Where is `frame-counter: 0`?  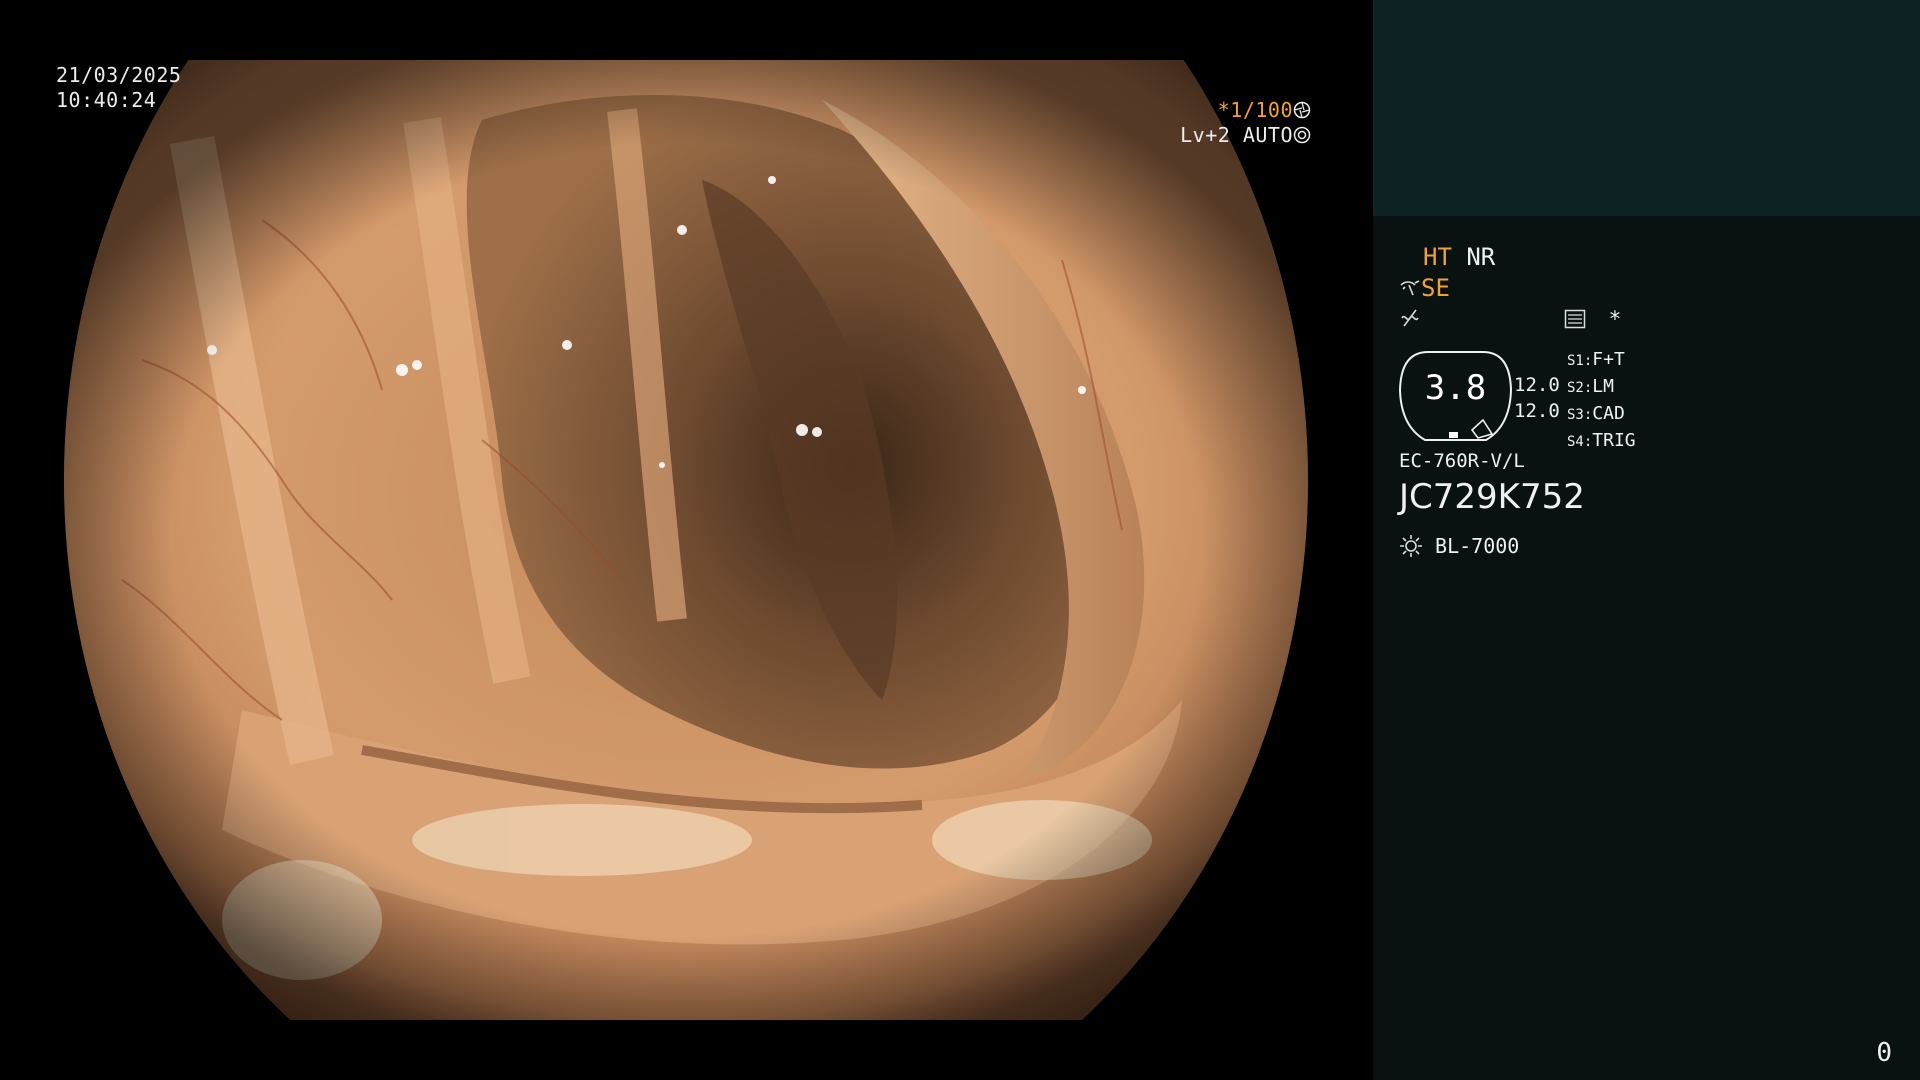
frame-counter: 0 is located at coordinates (1884, 1053).